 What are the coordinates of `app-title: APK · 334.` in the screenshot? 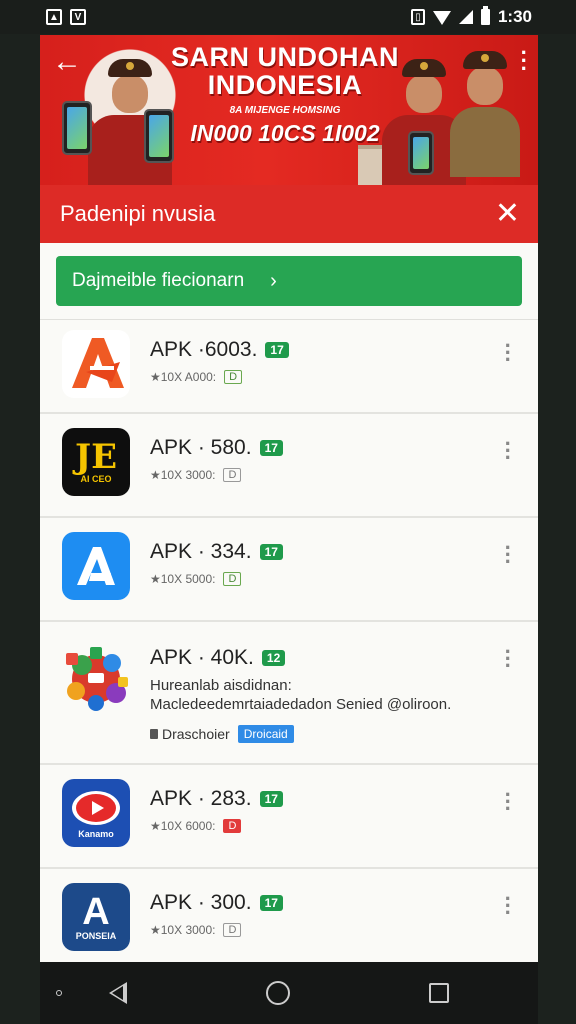 It's located at (201, 551).